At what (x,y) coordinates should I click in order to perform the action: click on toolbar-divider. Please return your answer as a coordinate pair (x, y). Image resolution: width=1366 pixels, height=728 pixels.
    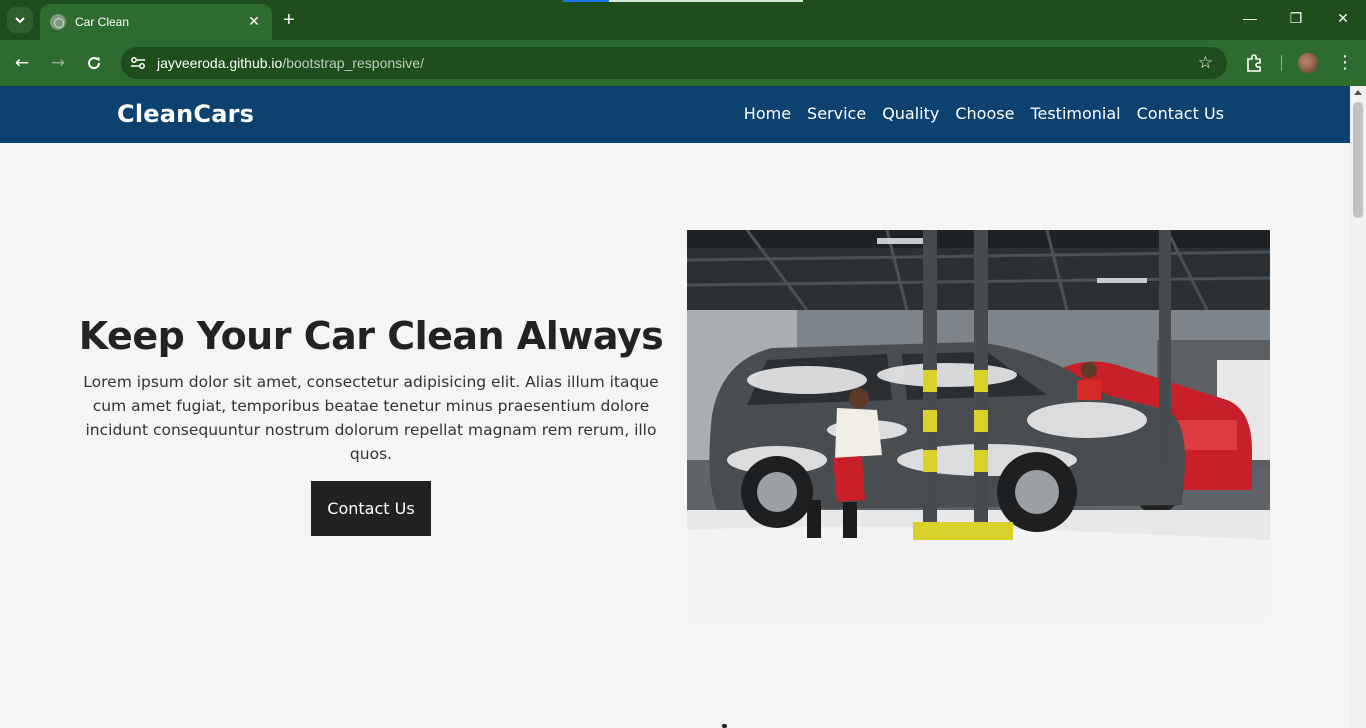
    Looking at the image, I should click on (1281, 63).